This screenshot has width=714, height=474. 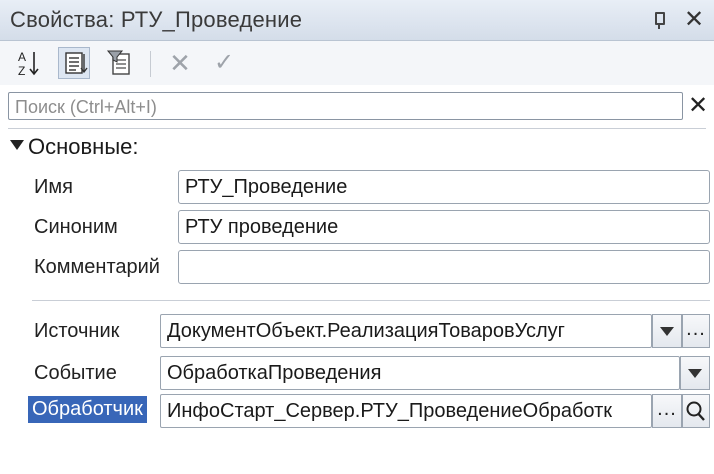 What do you see at coordinates (444, 227) in the screenshot?
I see `synonym-field: РТУ проведение` at bounding box center [444, 227].